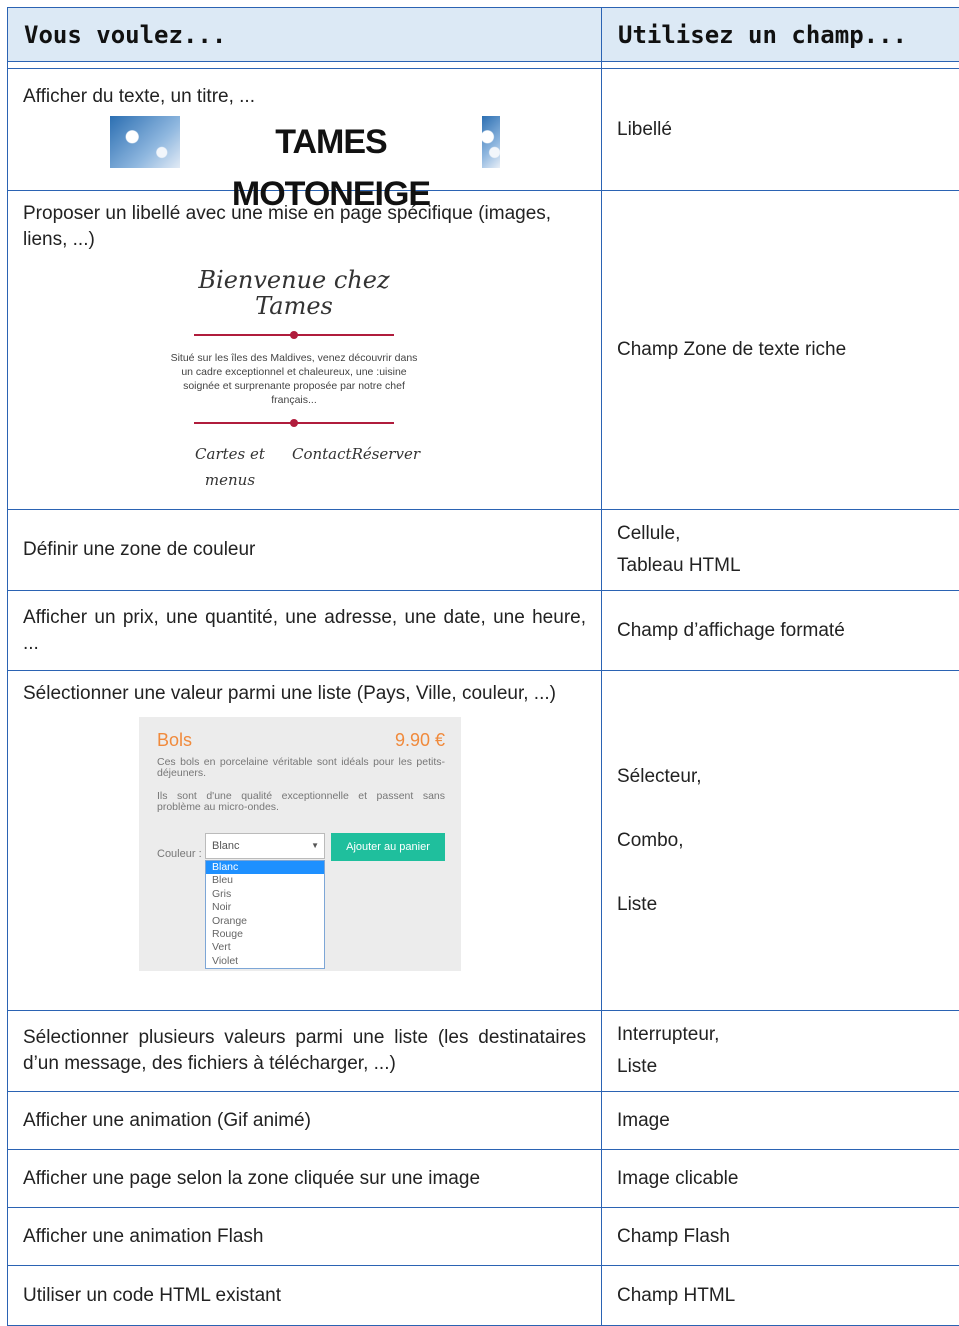 The image size is (959, 1326). I want to click on dropdown-option: Bleu, so click(265, 880).